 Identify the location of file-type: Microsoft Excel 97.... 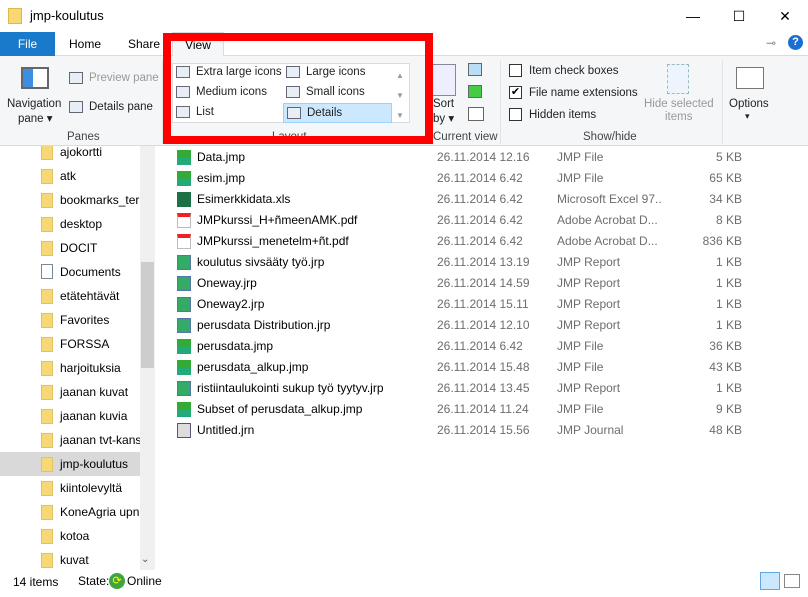
(609, 199).